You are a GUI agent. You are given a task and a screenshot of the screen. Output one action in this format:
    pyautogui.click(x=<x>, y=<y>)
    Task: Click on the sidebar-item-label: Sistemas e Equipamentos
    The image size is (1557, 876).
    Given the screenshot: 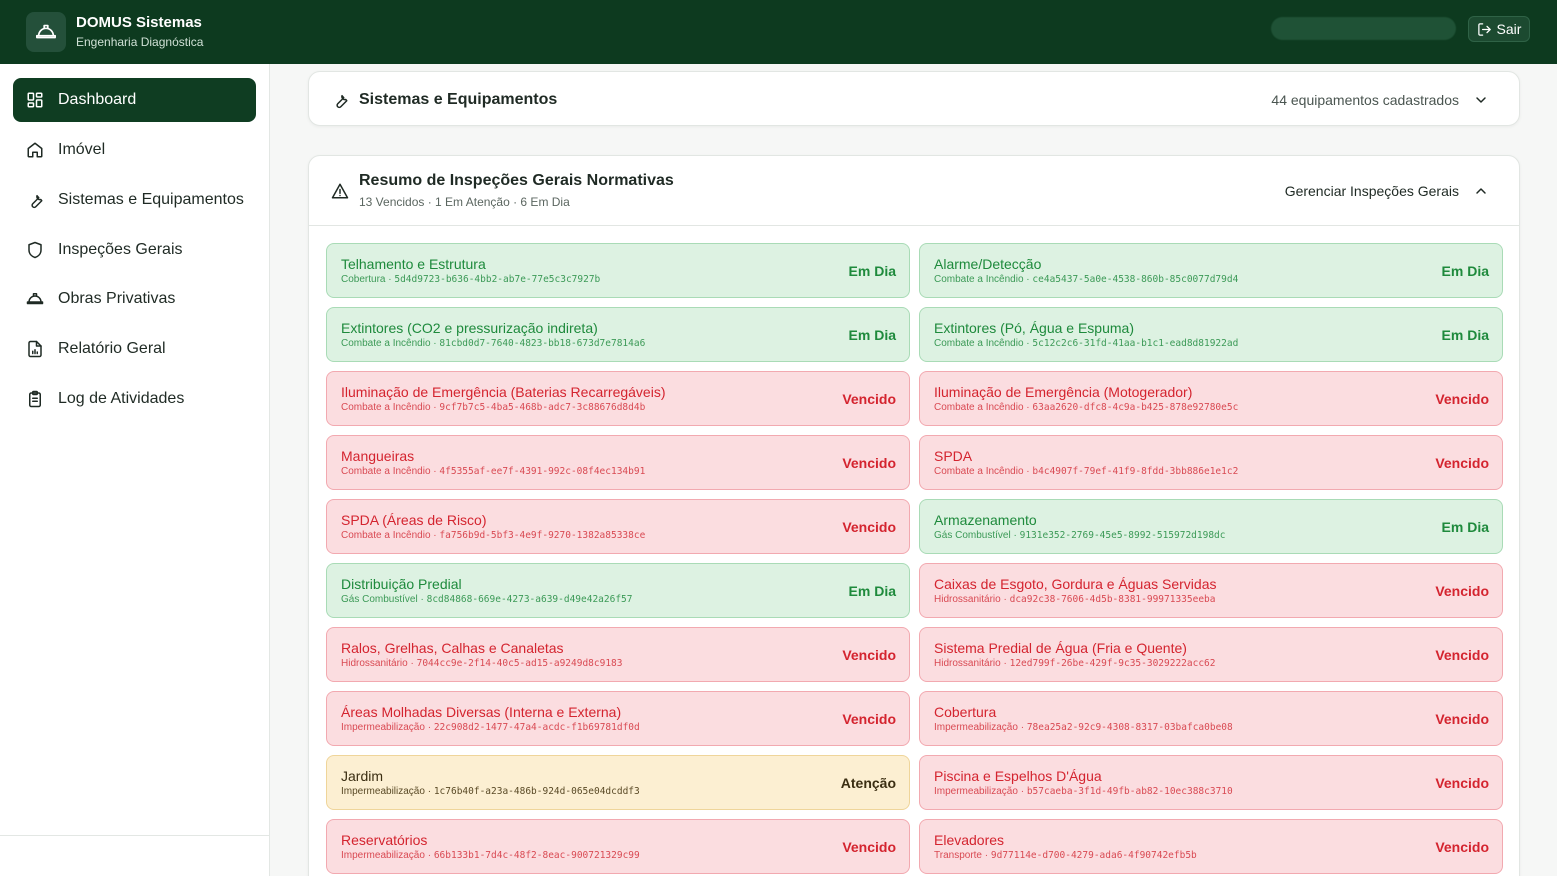 What is the action you would take?
    pyautogui.click(x=151, y=199)
    